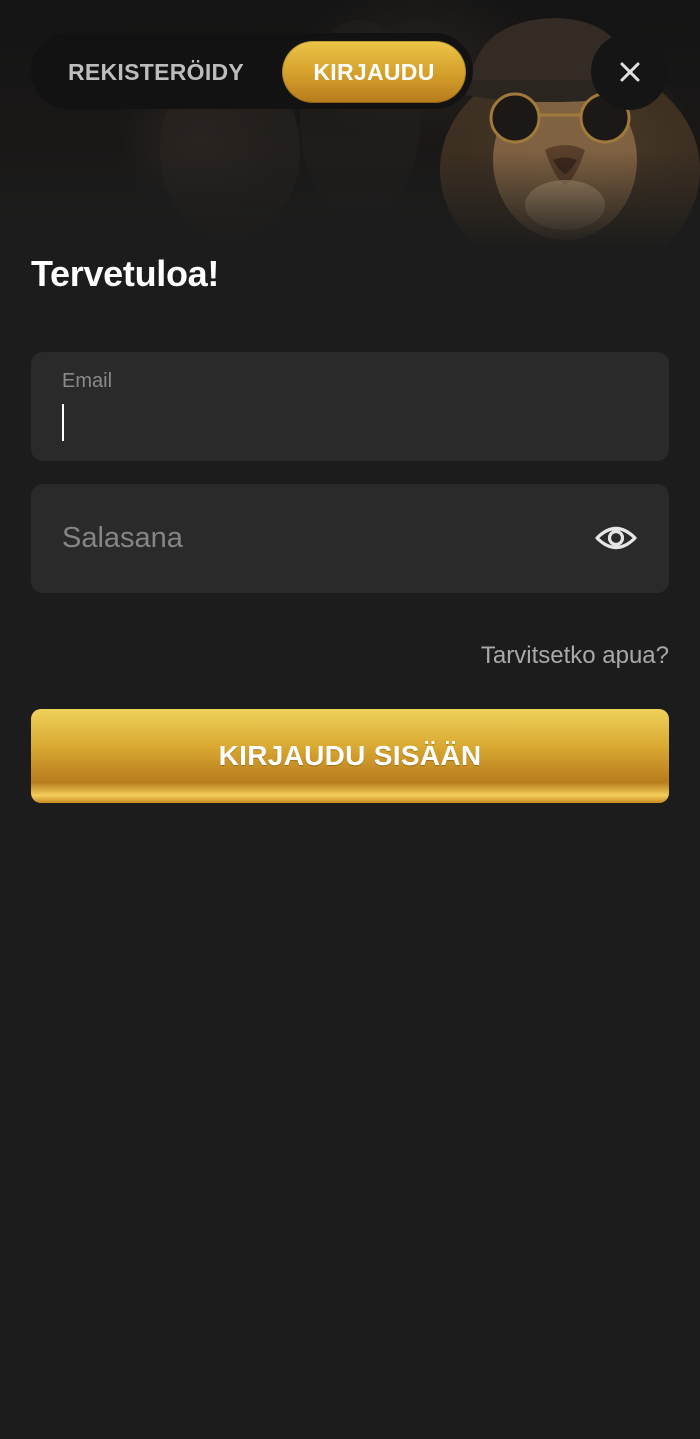 This screenshot has width=700, height=1439. What do you see at coordinates (332, 538) in the screenshot?
I see `password-input` at bounding box center [332, 538].